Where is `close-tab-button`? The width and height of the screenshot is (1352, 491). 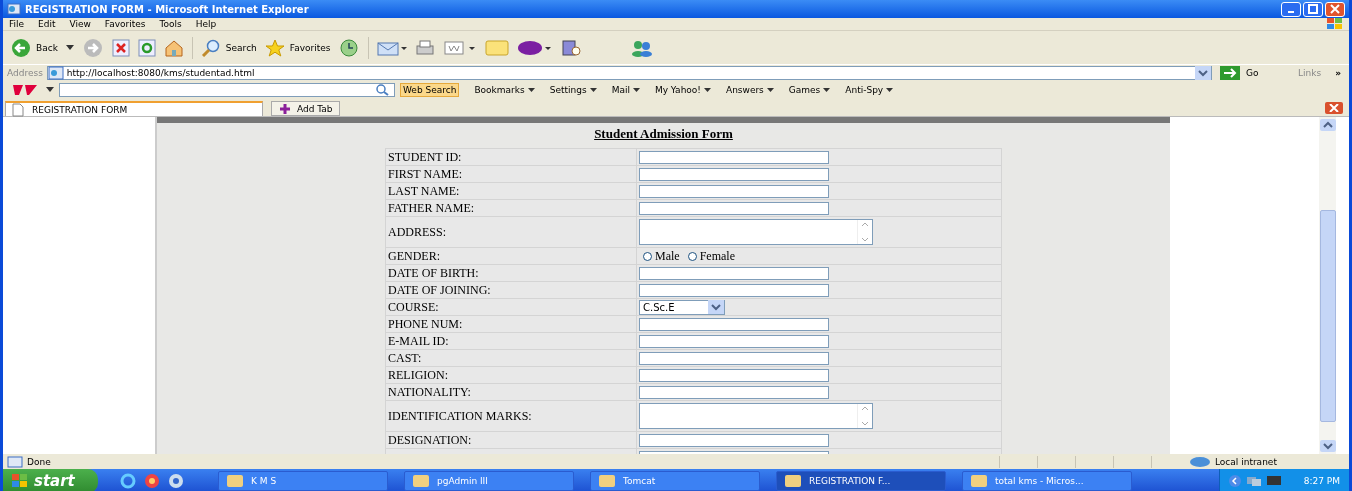
close-tab-button is located at coordinates (1334, 108).